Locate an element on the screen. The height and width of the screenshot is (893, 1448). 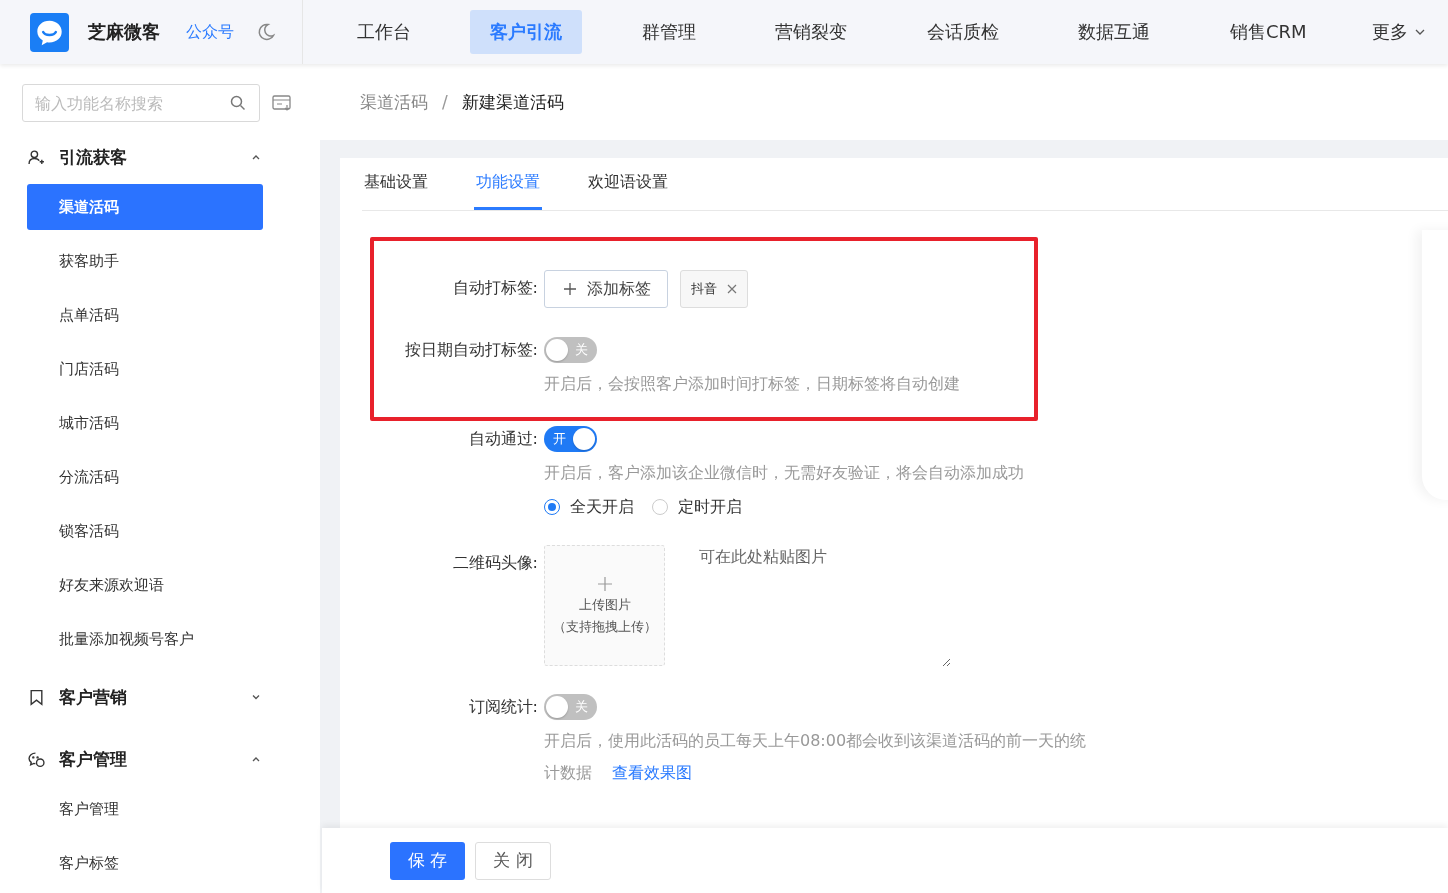
sidebar-item: 门店活码 is located at coordinates (145, 369).